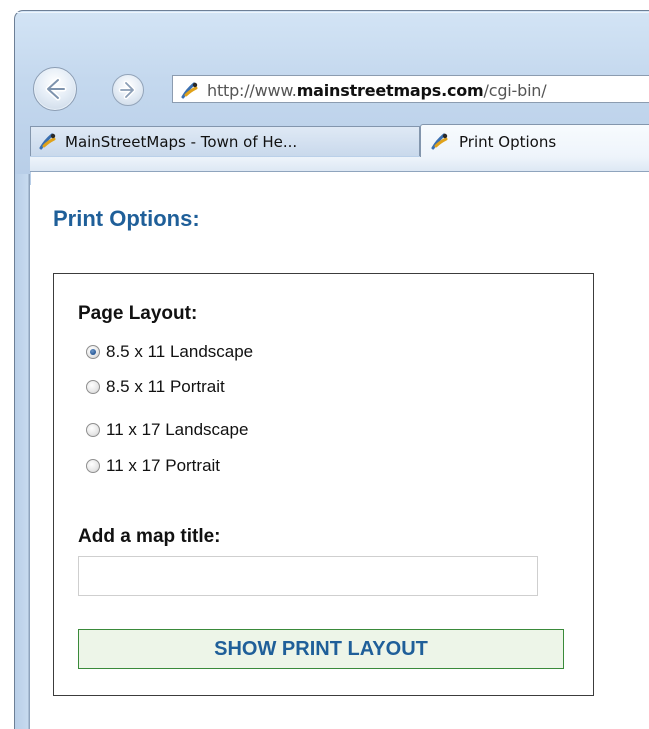 The image size is (649, 729). I want to click on radio-label: 8.5 x 11 Portrait, so click(165, 386).